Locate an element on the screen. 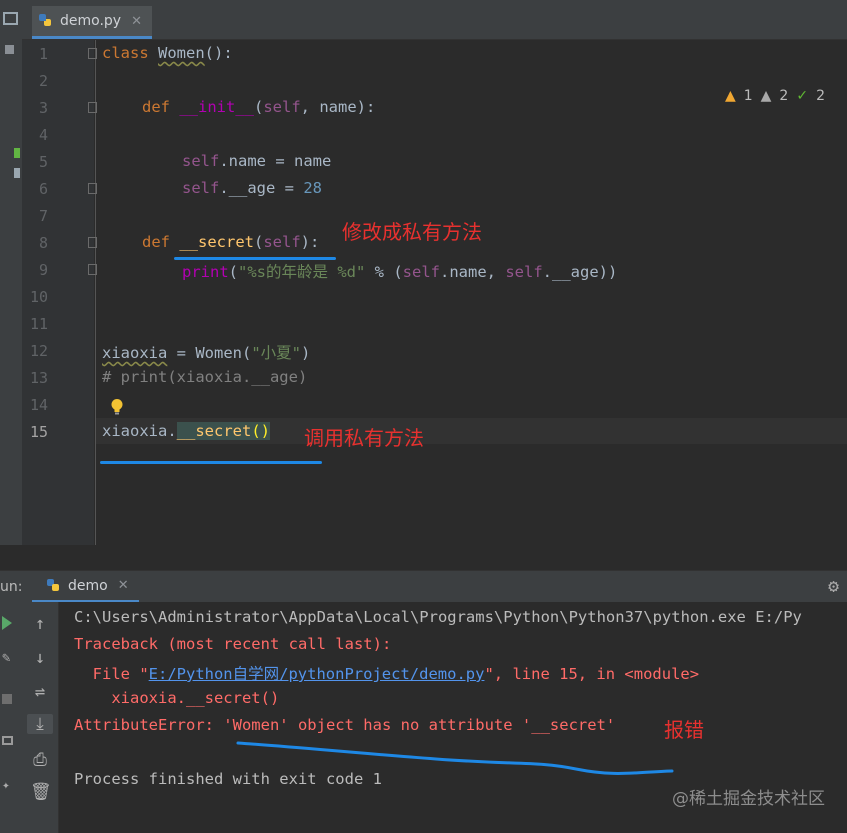 The width and height of the screenshot is (847, 833). lightbulb-icon is located at coordinates (117, 407).